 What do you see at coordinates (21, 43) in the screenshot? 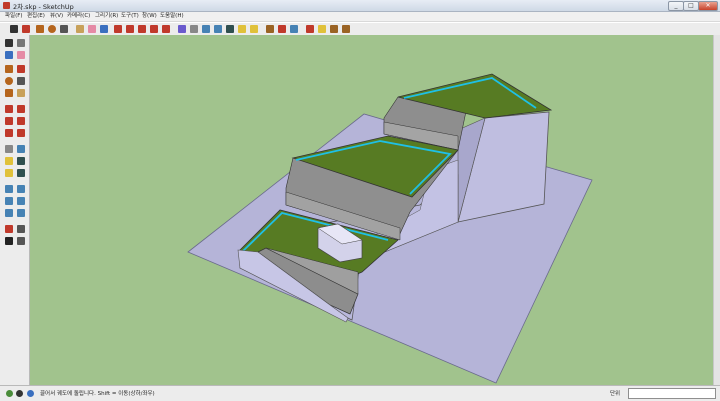
I see `make-component-icon` at bounding box center [21, 43].